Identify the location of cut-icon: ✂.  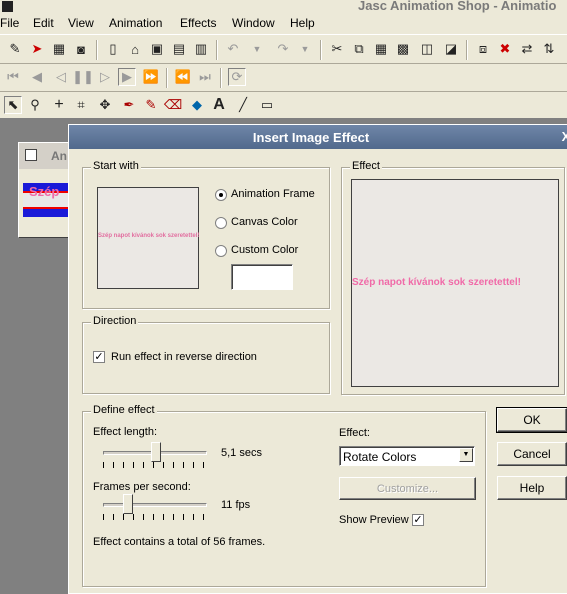
(337, 49).